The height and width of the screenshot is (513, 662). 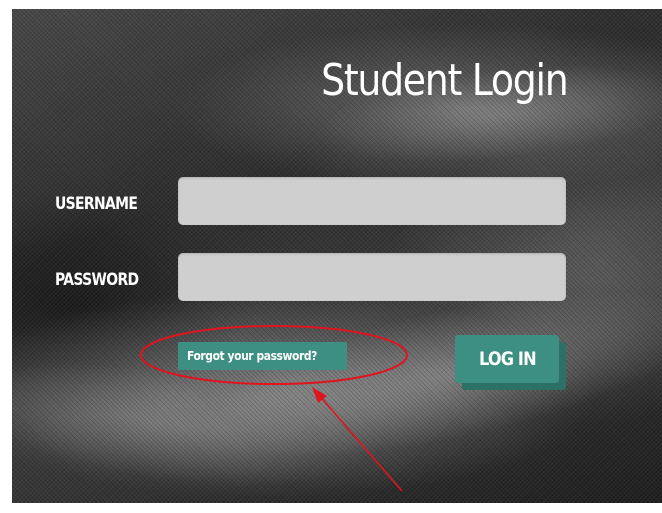 What do you see at coordinates (372, 201) in the screenshot?
I see `username-input` at bounding box center [372, 201].